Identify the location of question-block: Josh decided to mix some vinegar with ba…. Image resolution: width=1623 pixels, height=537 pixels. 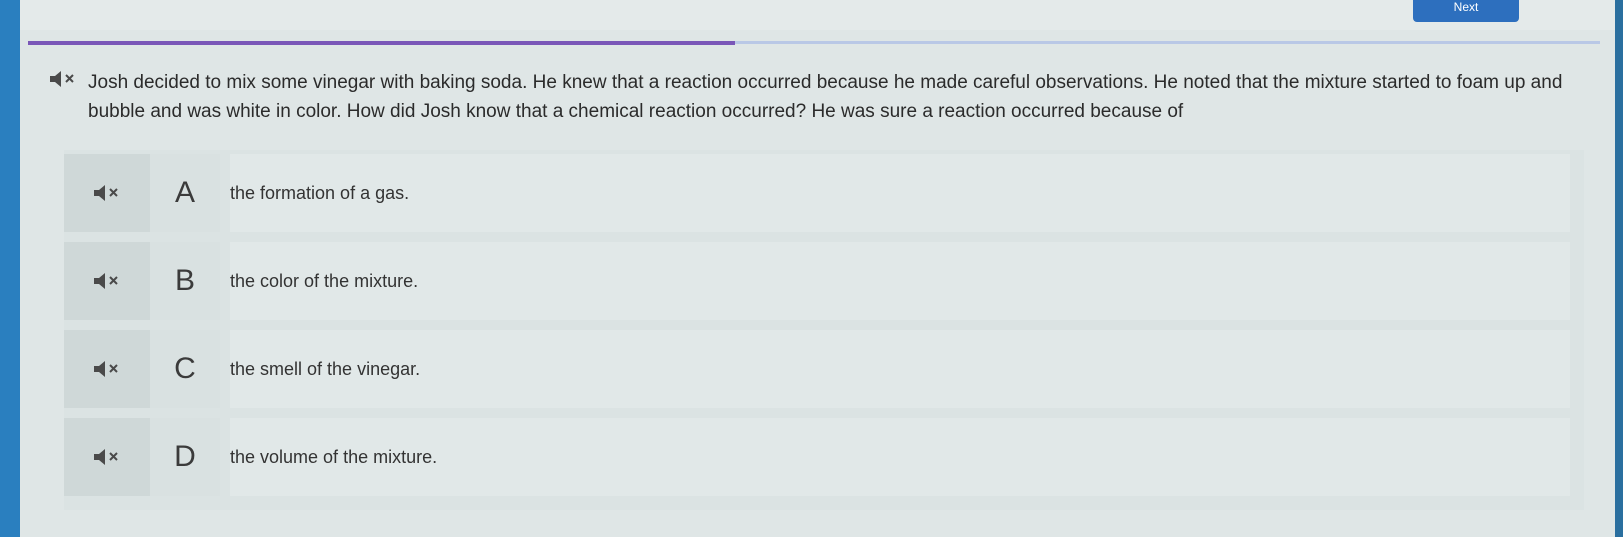
(818, 97).